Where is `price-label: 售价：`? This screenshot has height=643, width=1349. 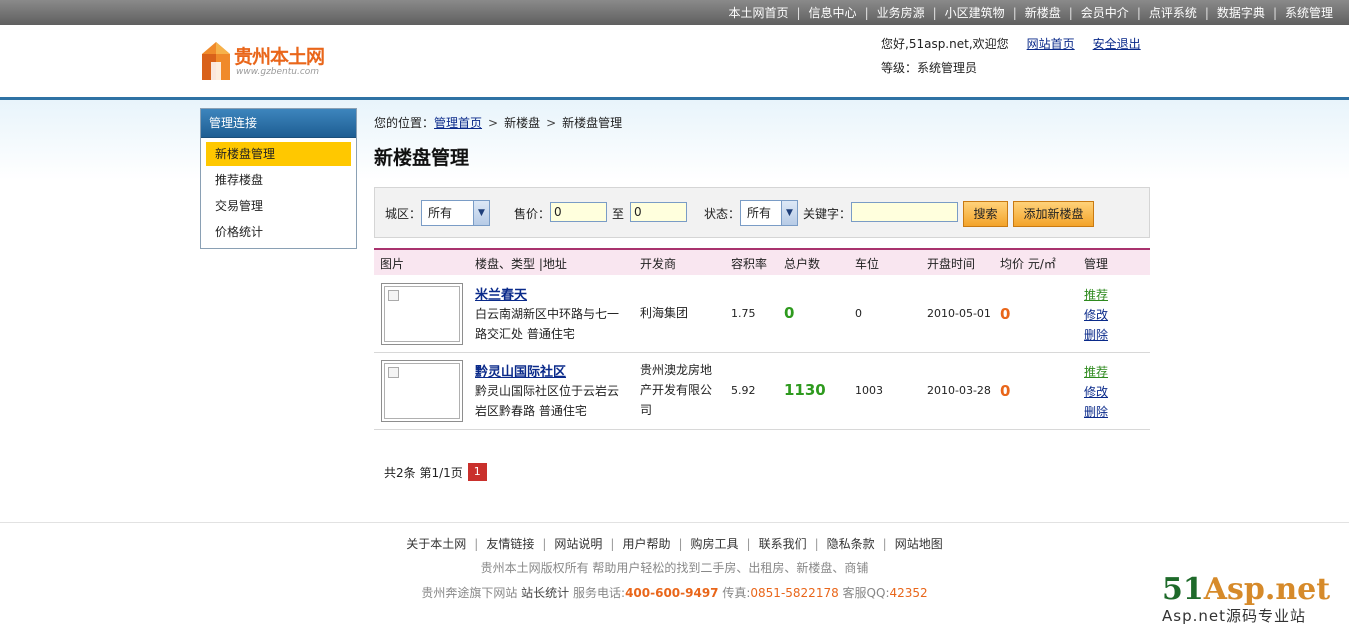
price-label: 售价： is located at coordinates (532, 214).